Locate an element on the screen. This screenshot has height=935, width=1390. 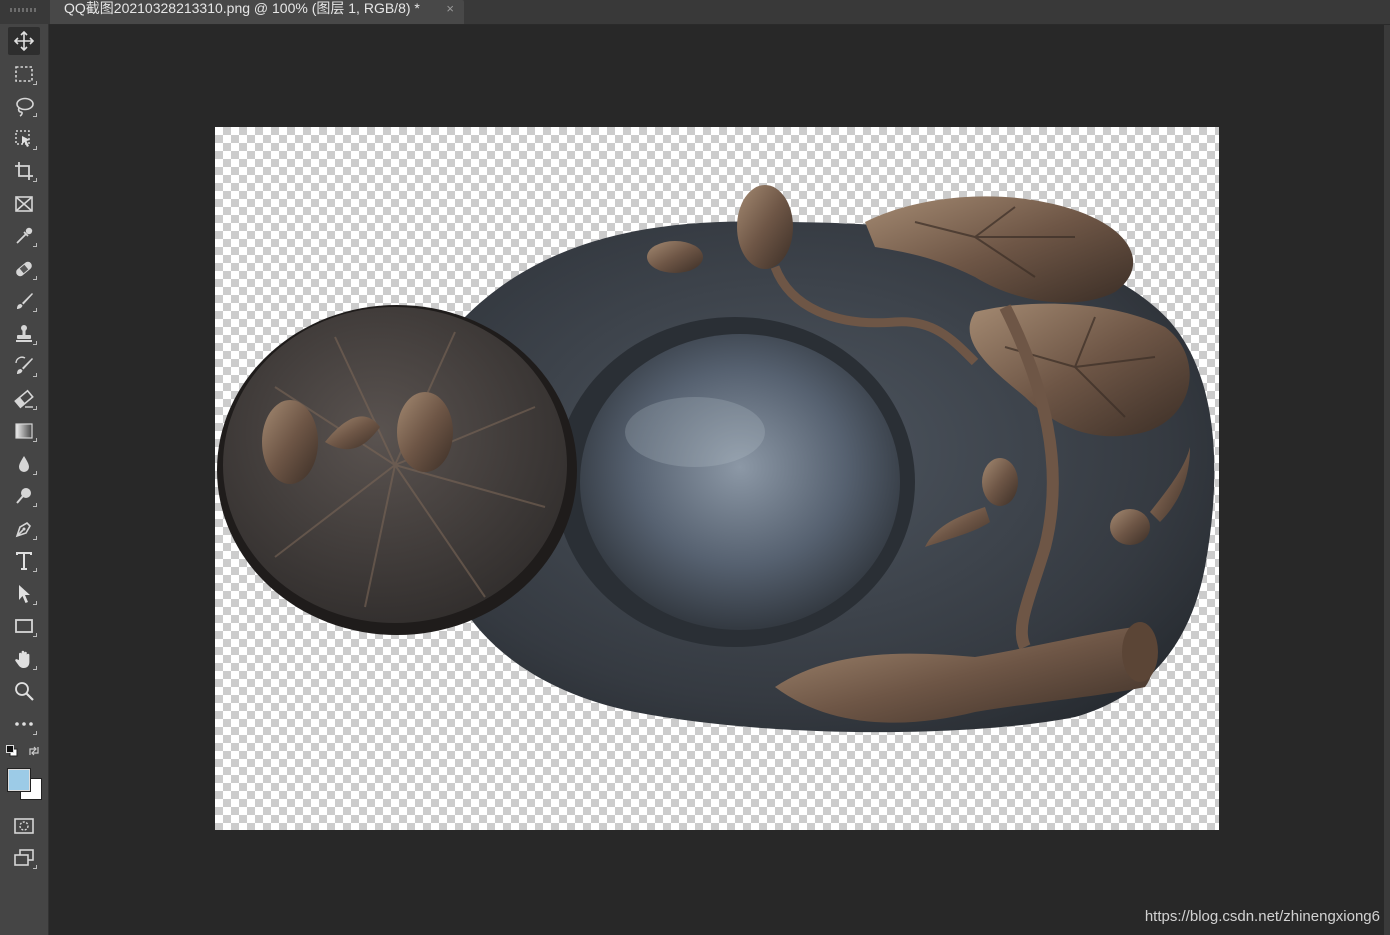
screen-mode-icon is located at coordinates (24, 857).